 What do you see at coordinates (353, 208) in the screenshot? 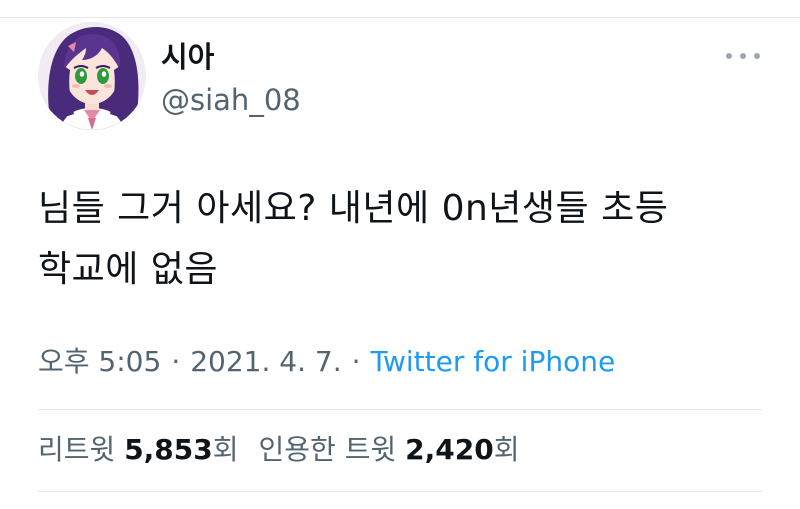
I see `tweet-text-line-1: 님들 그거 아세요? 내년에 0n년생들 초등` at bounding box center [353, 208].